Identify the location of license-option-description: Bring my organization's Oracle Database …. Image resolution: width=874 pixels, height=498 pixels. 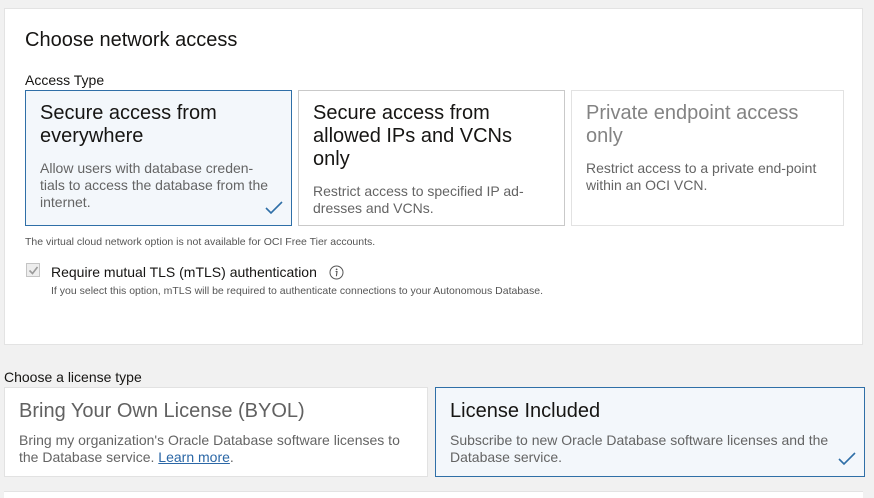
(217, 449).